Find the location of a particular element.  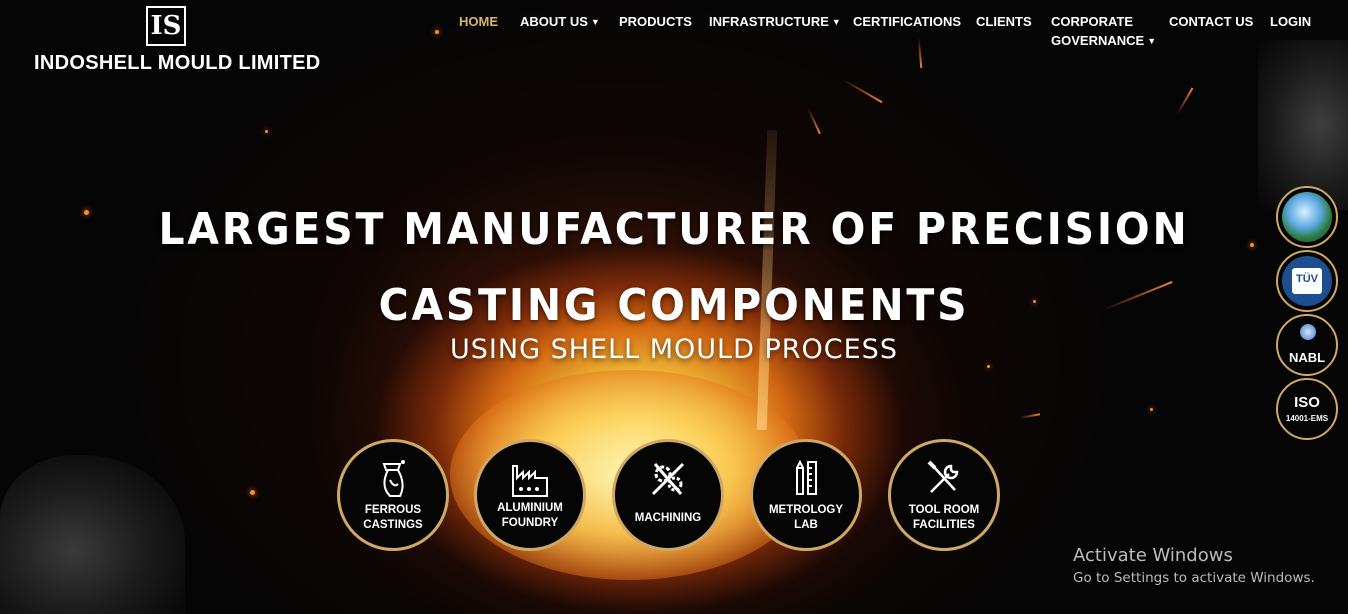

service-label-line1: TOOL ROOM is located at coordinates (944, 510).